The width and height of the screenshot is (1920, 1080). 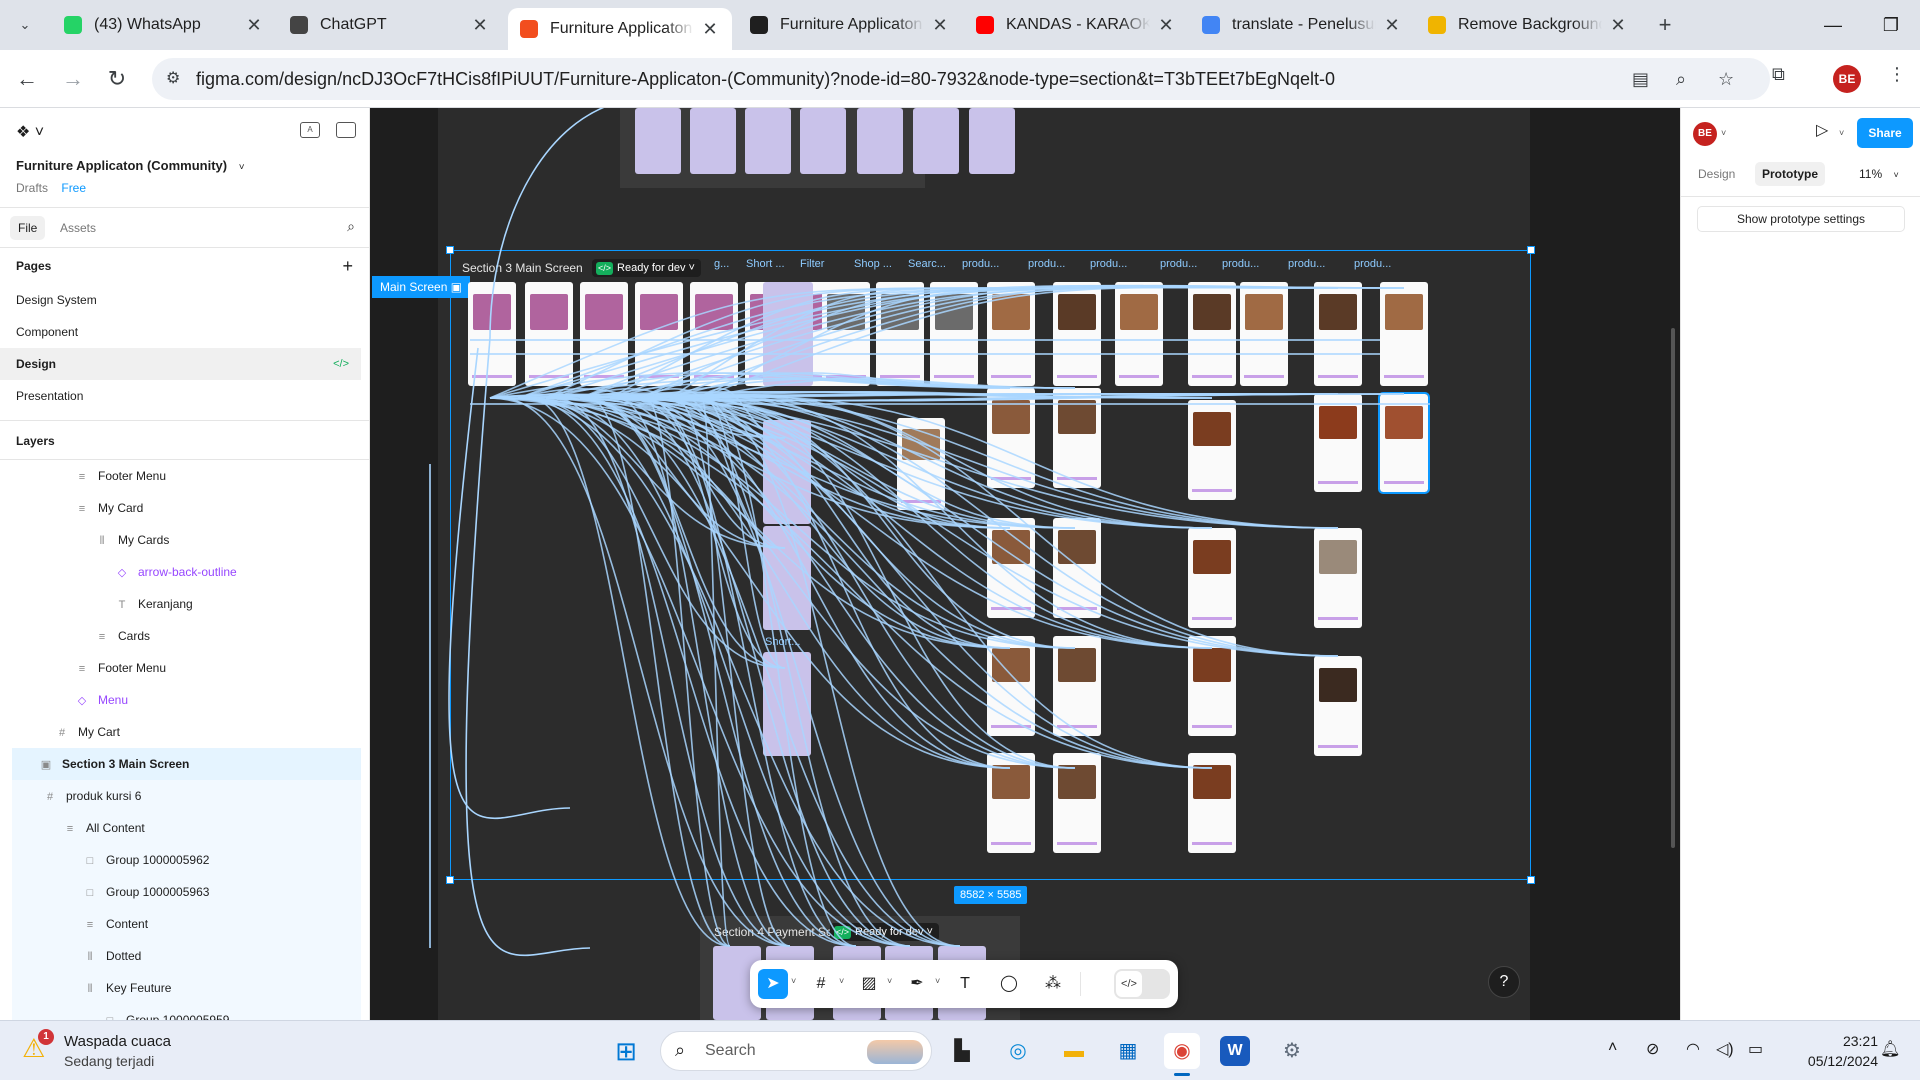 What do you see at coordinates (812, 264) in the screenshot?
I see `frame-label: Filter` at bounding box center [812, 264].